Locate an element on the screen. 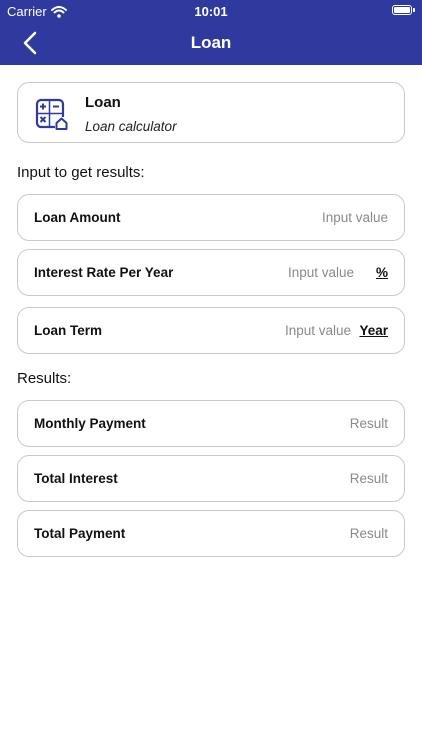 The image size is (422, 750). card-title: Loan is located at coordinates (103, 102).